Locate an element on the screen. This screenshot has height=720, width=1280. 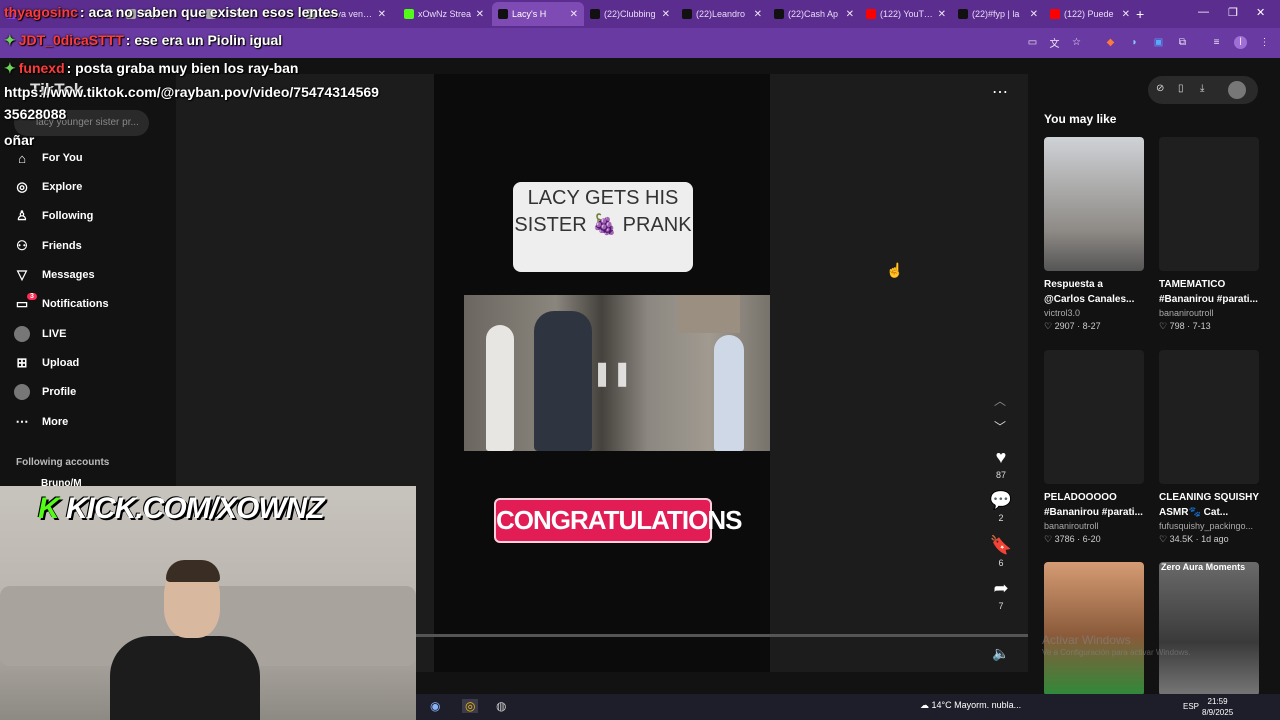
language-indicator: ESP is located at coordinates (1191, 706).